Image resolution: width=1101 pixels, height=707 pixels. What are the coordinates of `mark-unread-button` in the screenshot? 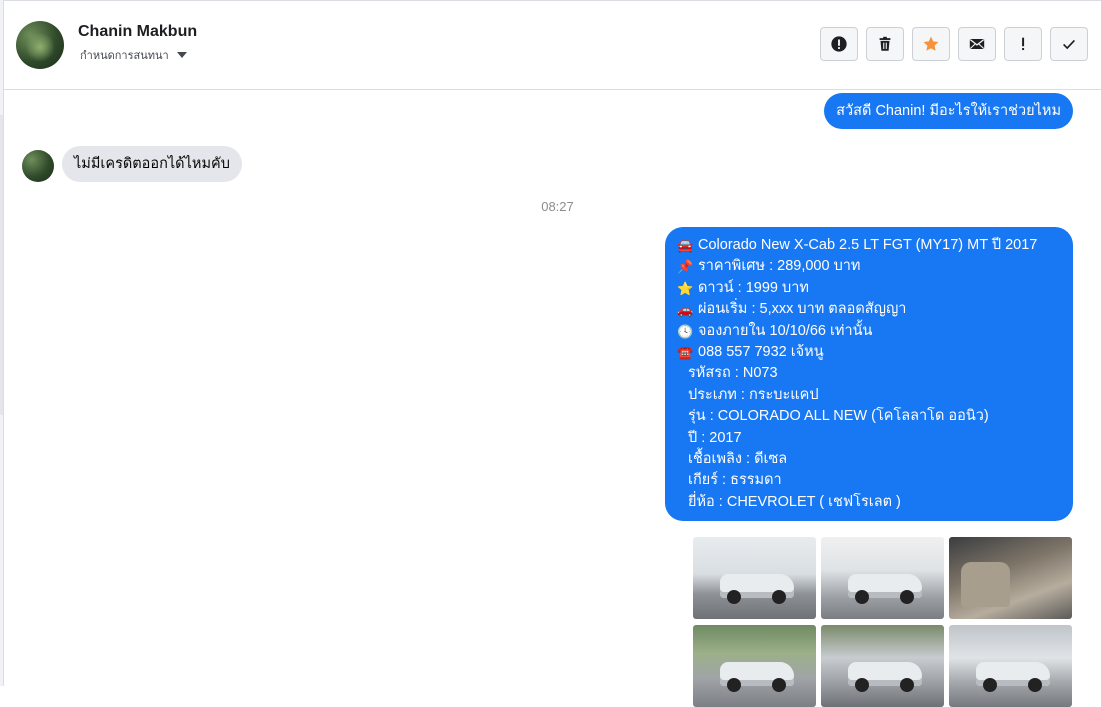 It's located at (977, 44).